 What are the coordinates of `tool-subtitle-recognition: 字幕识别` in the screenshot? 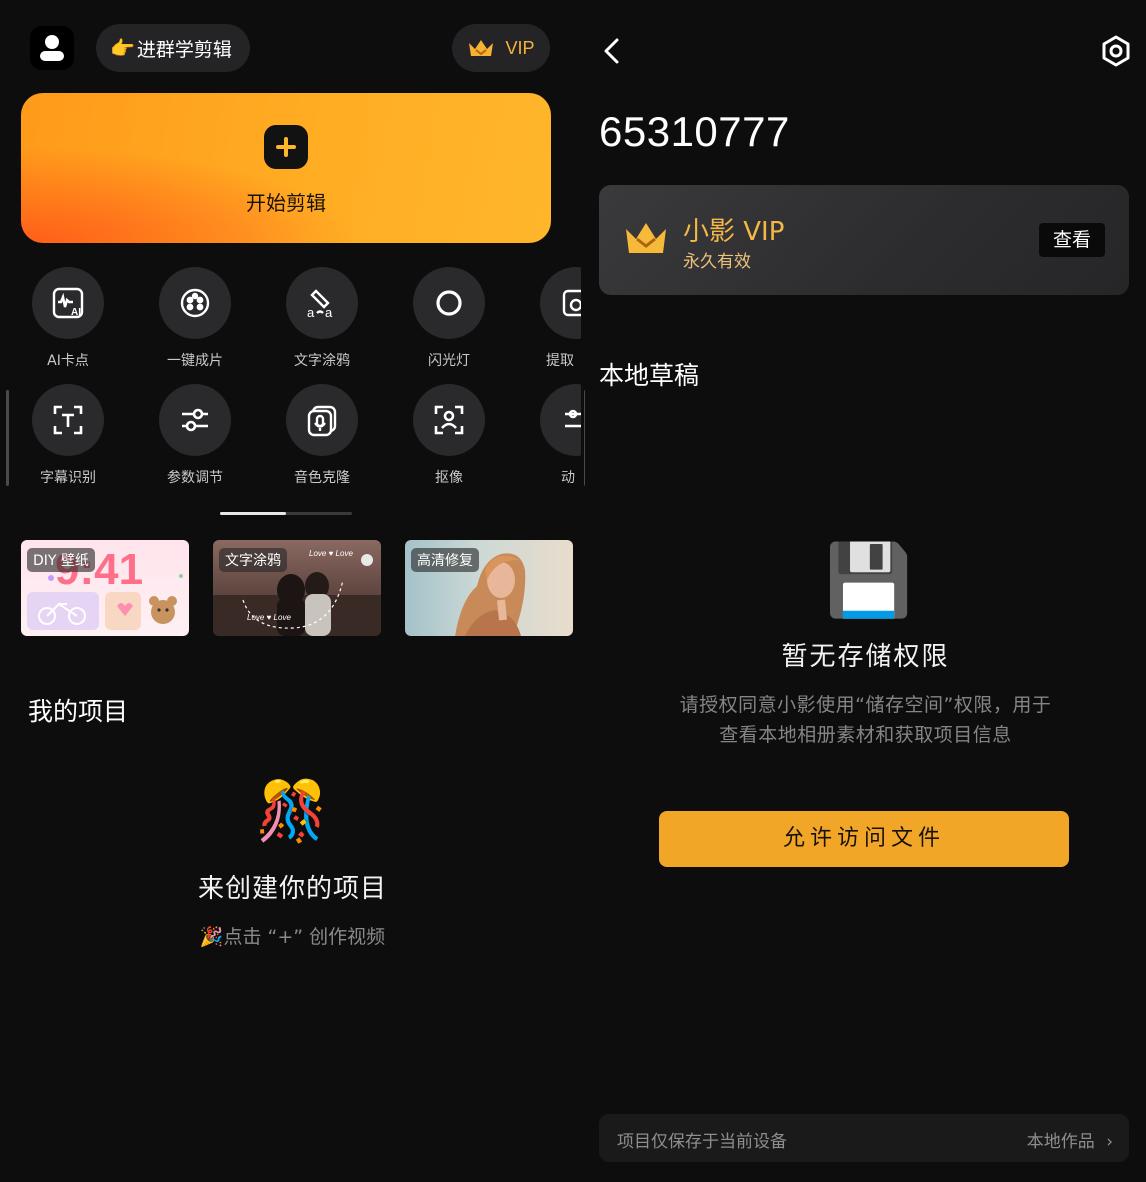 It's located at (68, 435).